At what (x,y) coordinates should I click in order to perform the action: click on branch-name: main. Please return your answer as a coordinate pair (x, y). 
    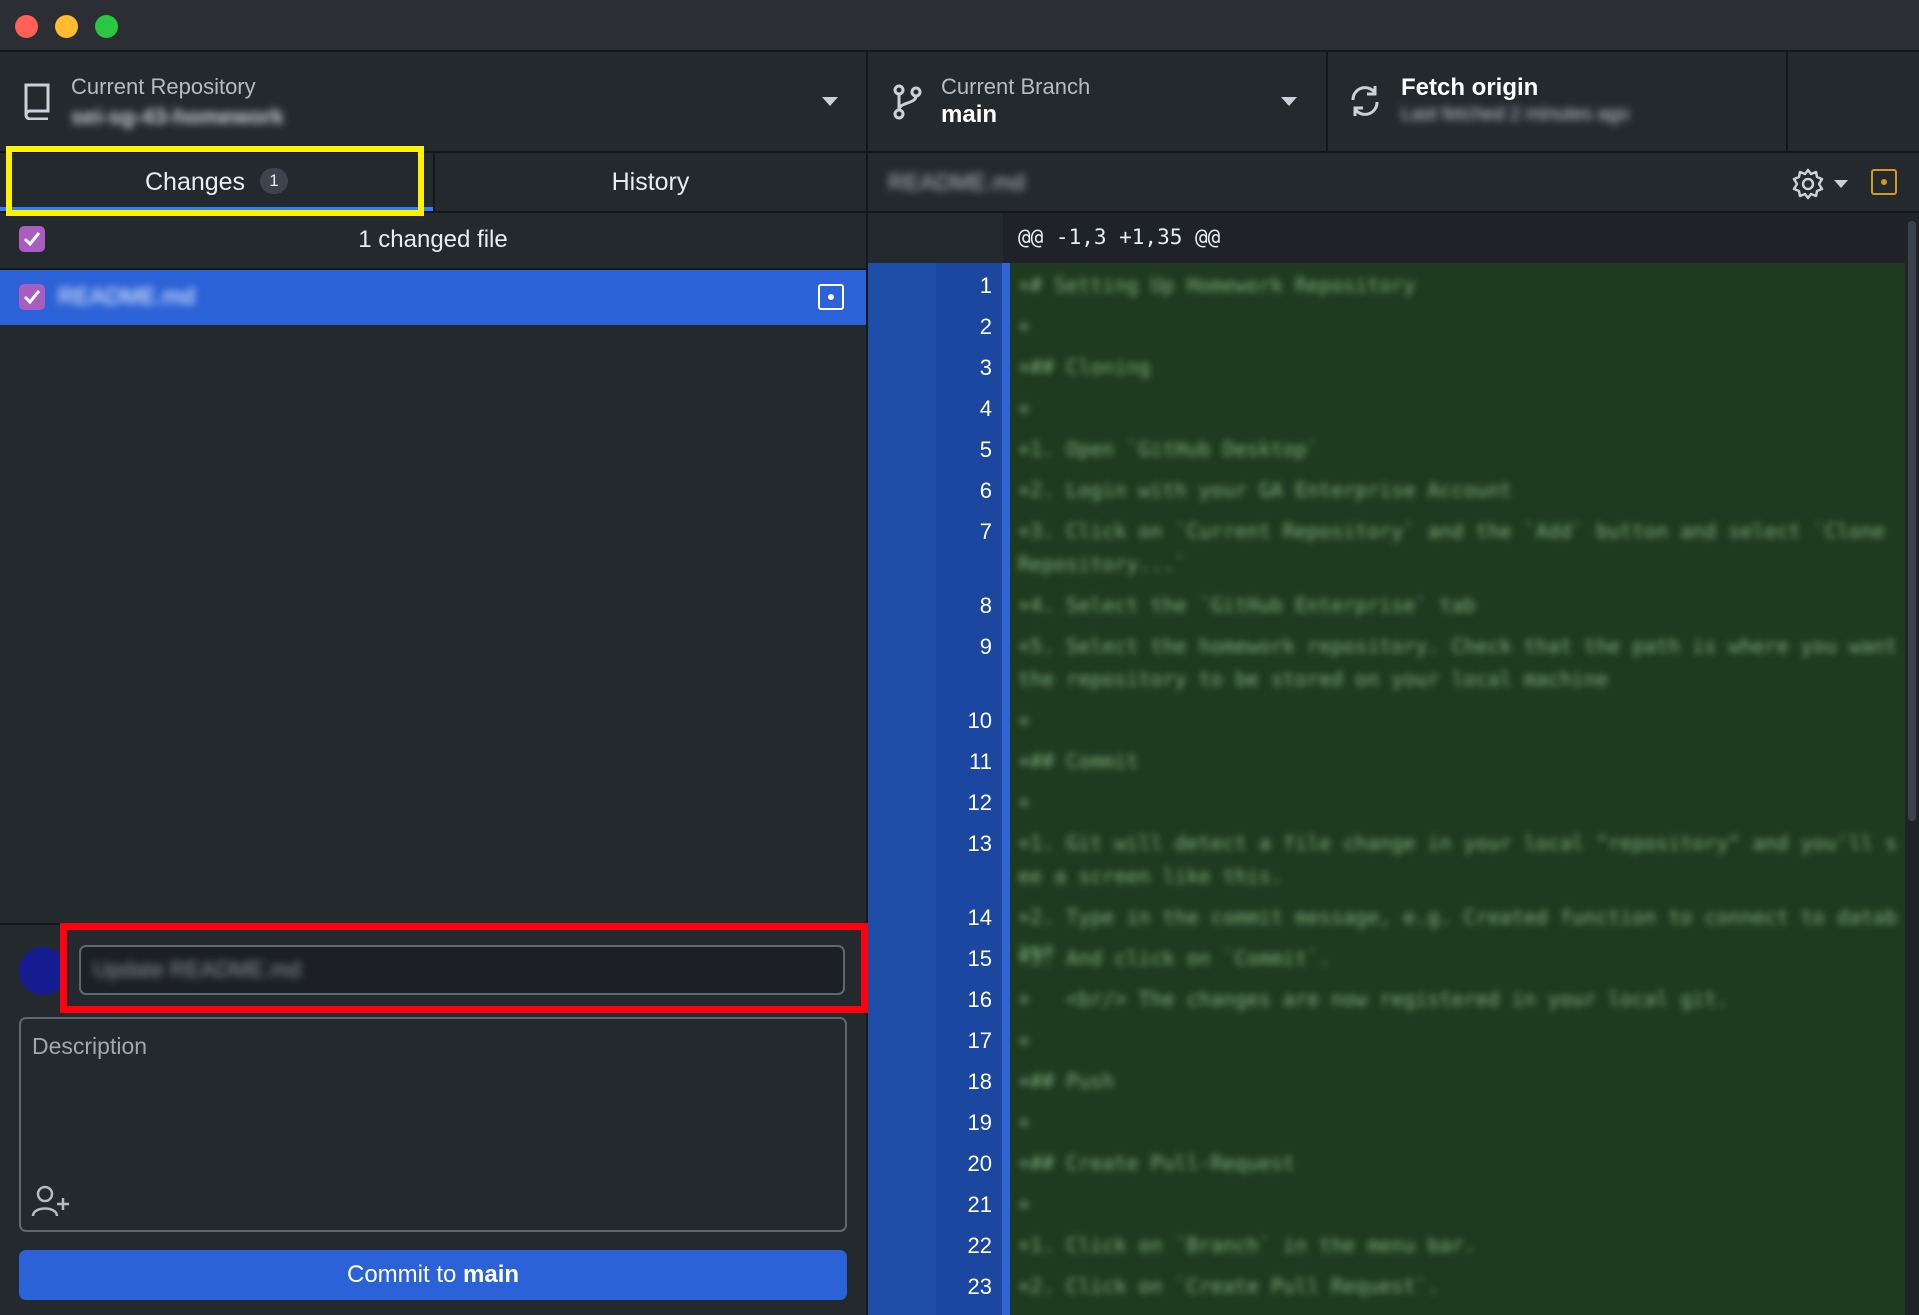
    Looking at the image, I should click on (969, 114).